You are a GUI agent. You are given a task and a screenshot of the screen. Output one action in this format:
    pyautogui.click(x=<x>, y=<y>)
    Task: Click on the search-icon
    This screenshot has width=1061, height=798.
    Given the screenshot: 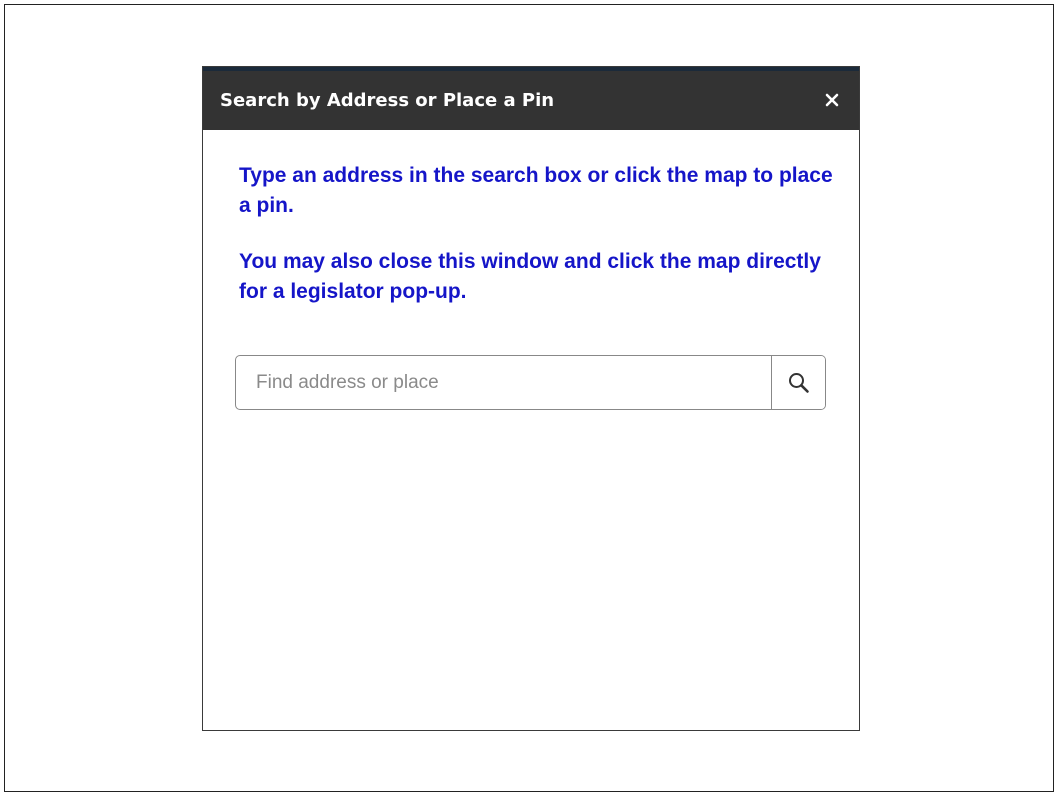 What is the action you would take?
    pyautogui.click(x=799, y=383)
    